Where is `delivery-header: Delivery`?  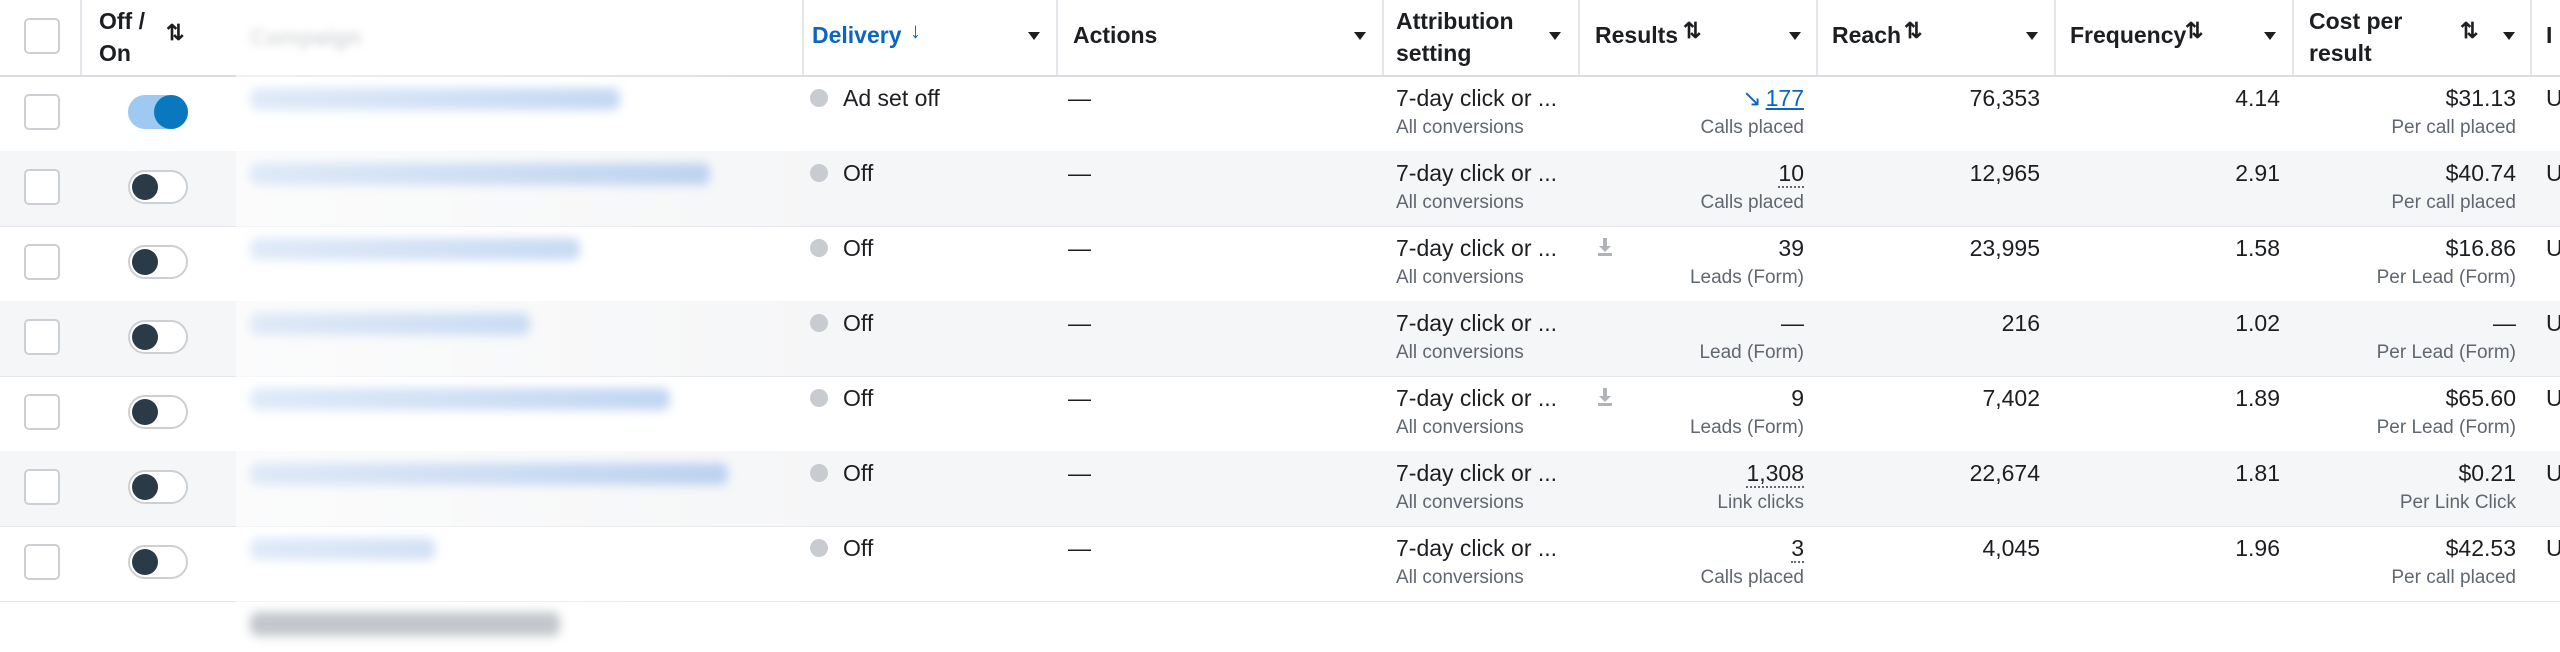
delivery-header: Delivery is located at coordinates (857, 35).